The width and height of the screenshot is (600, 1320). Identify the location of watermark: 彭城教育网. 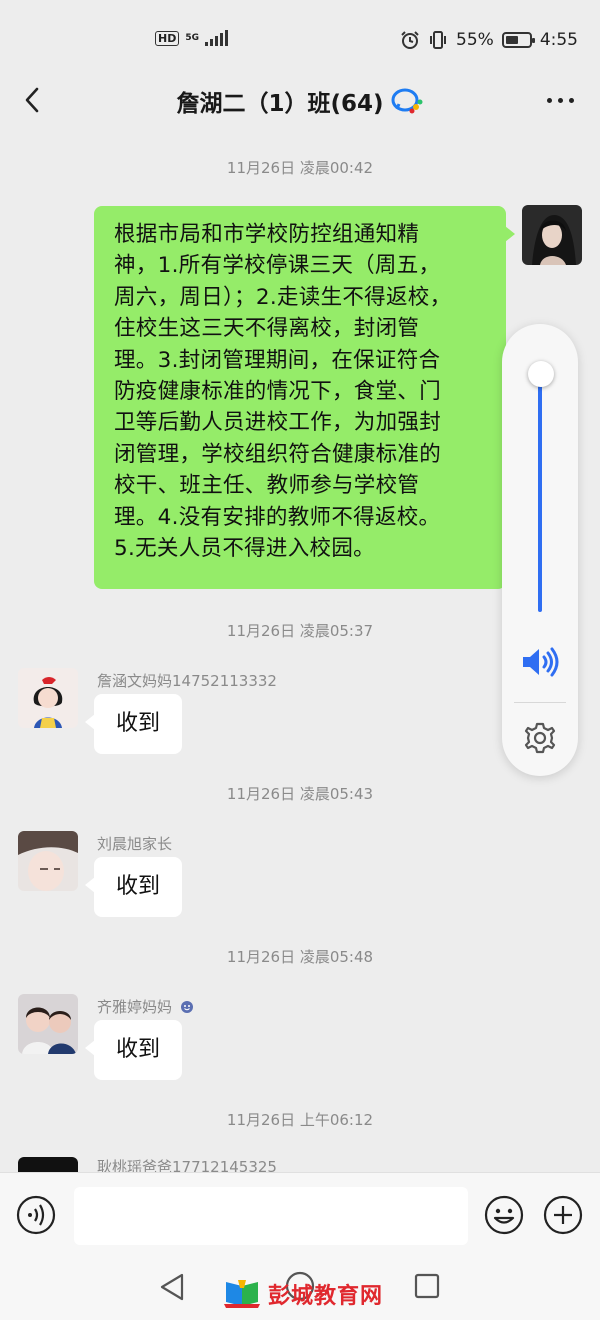
(302, 1294).